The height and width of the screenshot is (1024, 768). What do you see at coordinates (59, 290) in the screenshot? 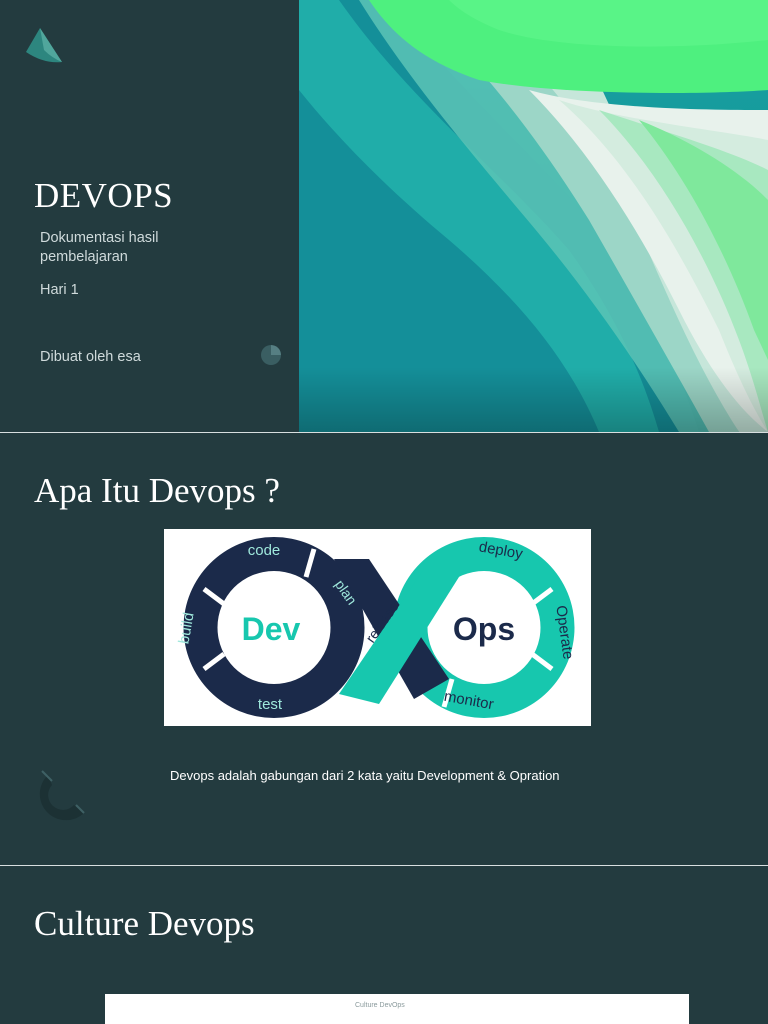
I see `day-label: Hari 1` at bounding box center [59, 290].